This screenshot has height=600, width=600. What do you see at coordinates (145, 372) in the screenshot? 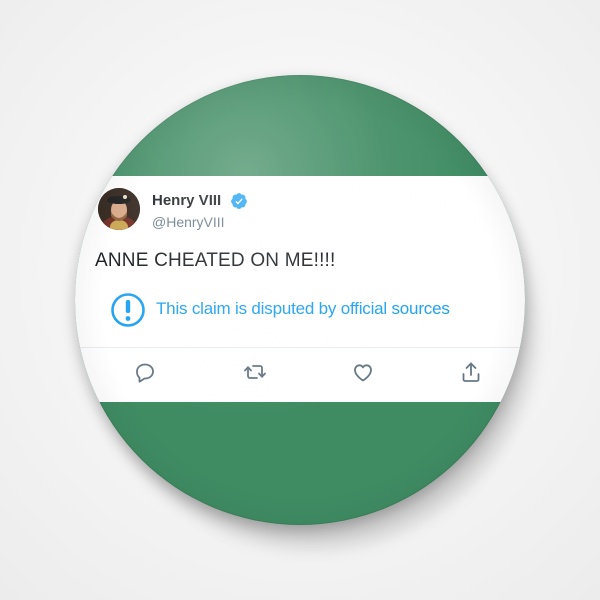
I see `reply-icon` at bounding box center [145, 372].